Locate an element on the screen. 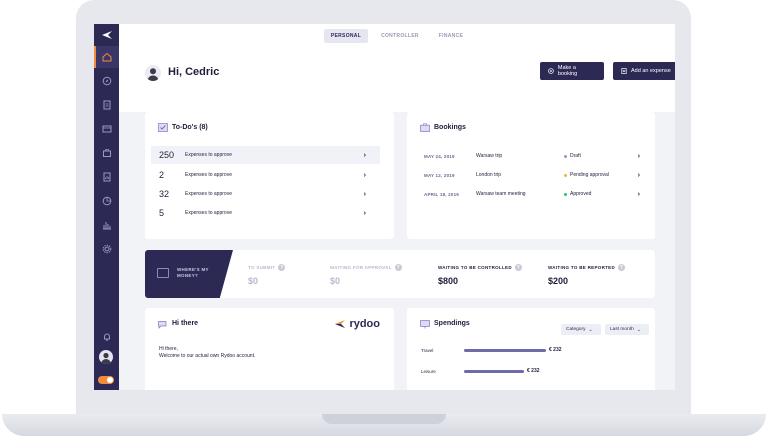 This screenshot has height=444, width=768. sidebar-item-settings is located at coordinates (106, 249).